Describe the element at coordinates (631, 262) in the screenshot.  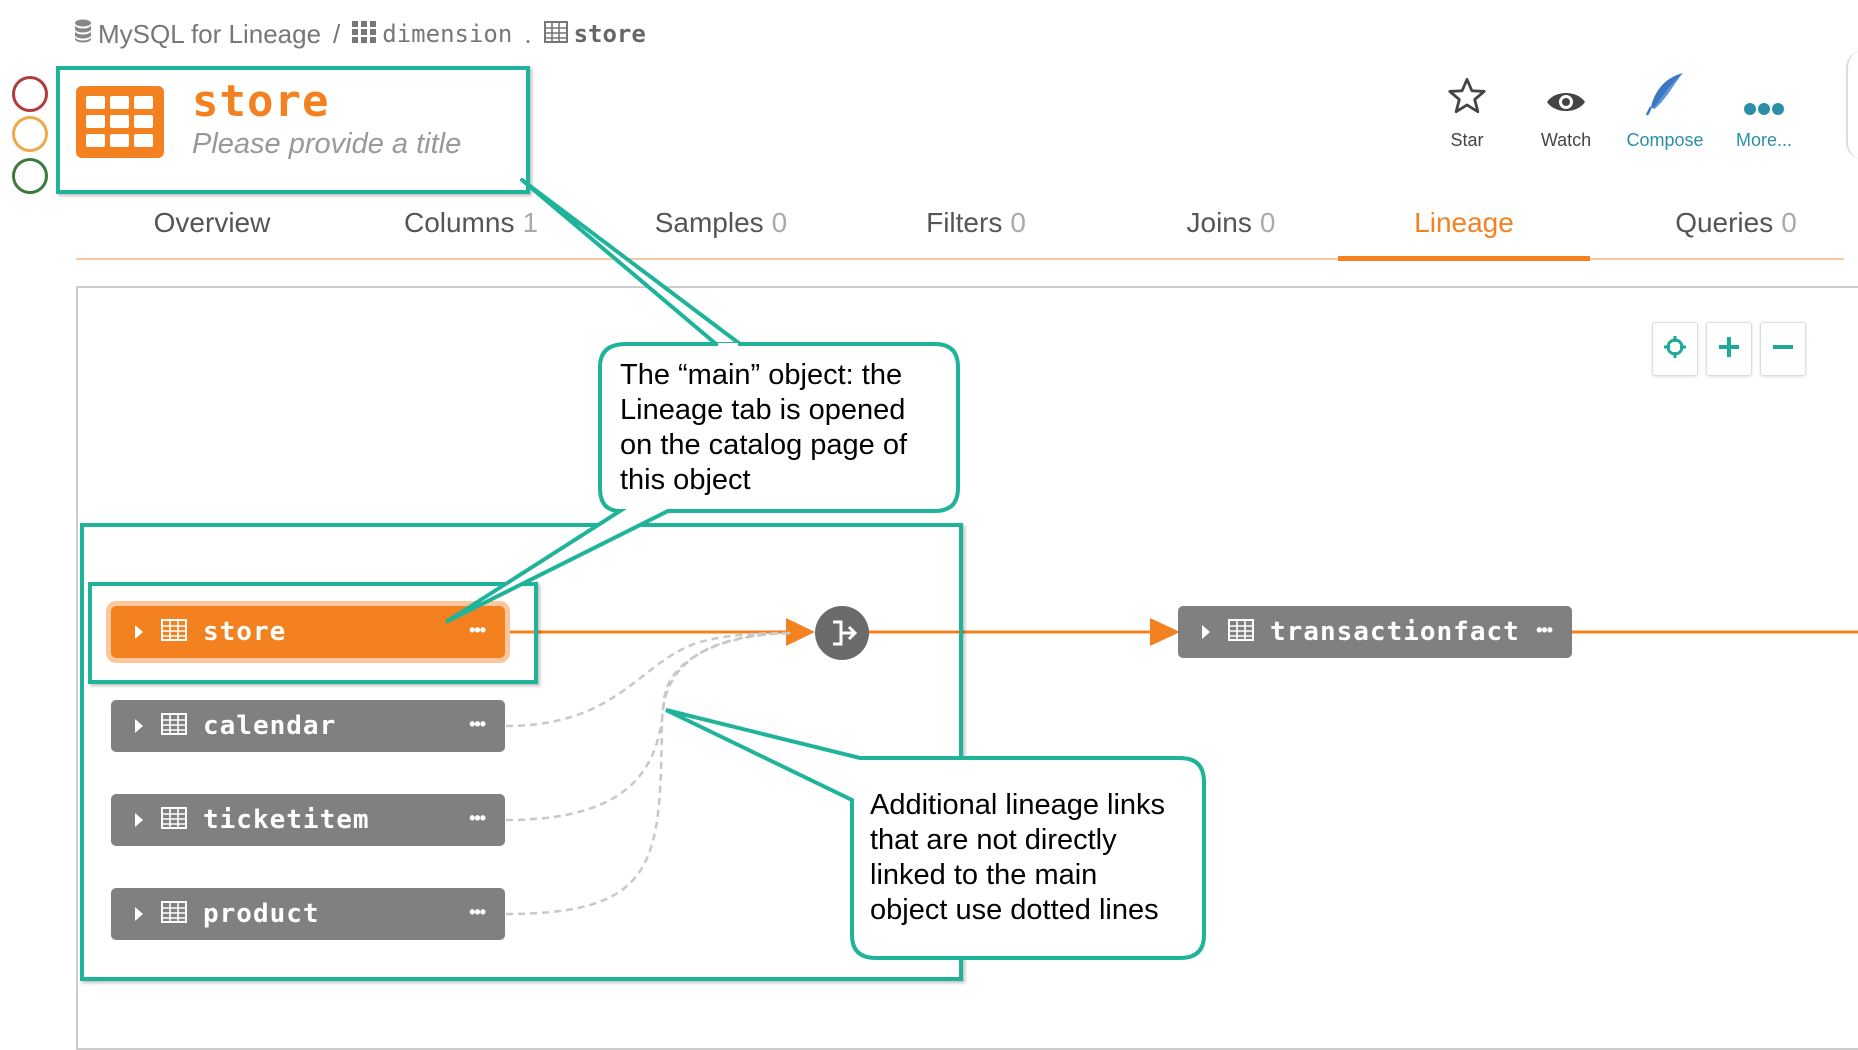
I see `main-object-callout-pointer-up` at that location.